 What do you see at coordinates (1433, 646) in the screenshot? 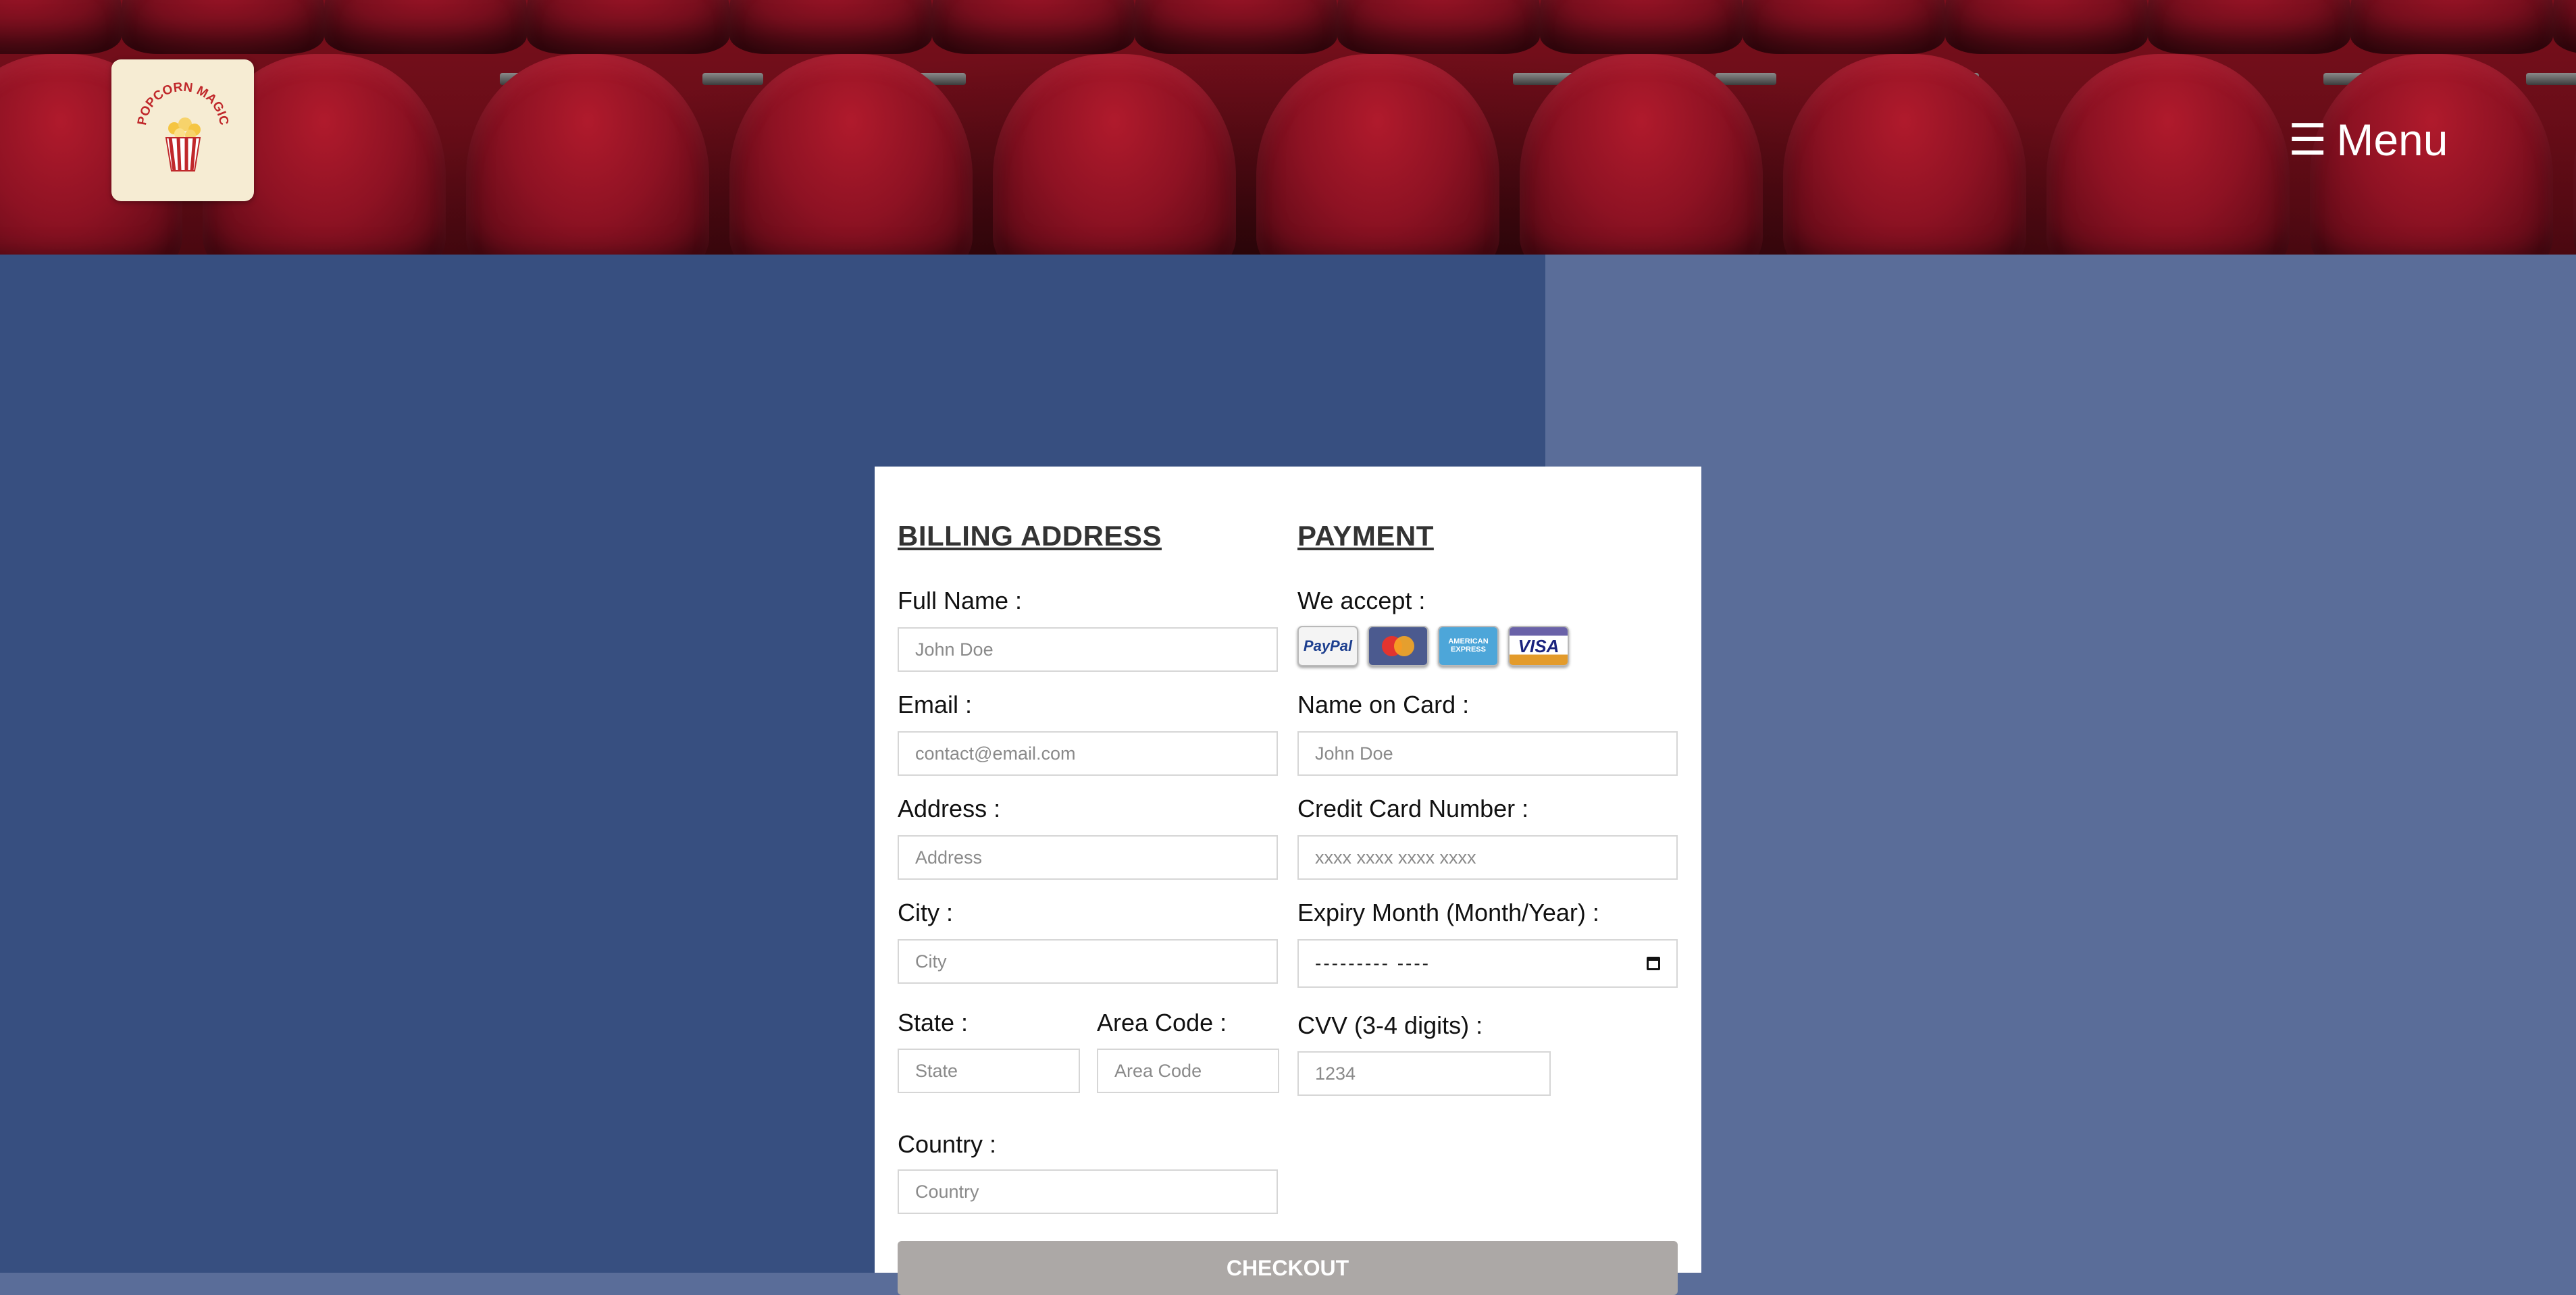
I see `accepted-cards: PayPal AMERICAN EXPRESS VISA` at bounding box center [1433, 646].